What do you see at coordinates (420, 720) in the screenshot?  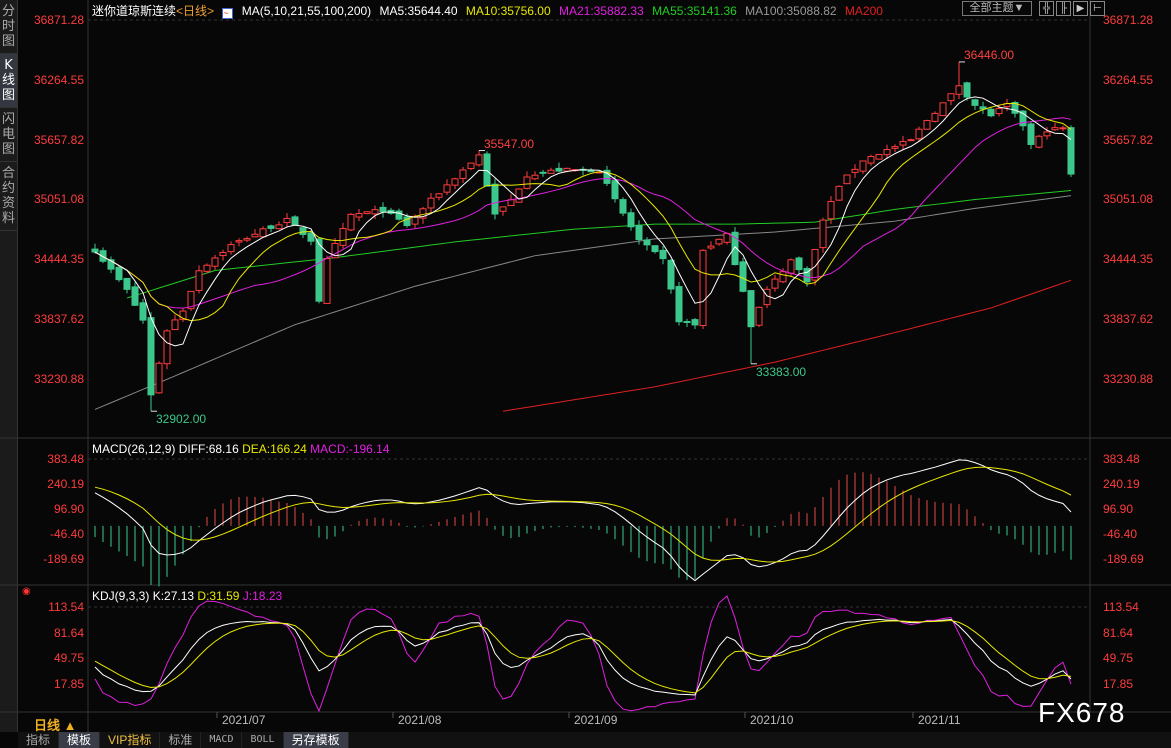 I see `date-label: 2021/08` at bounding box center [420, 720].